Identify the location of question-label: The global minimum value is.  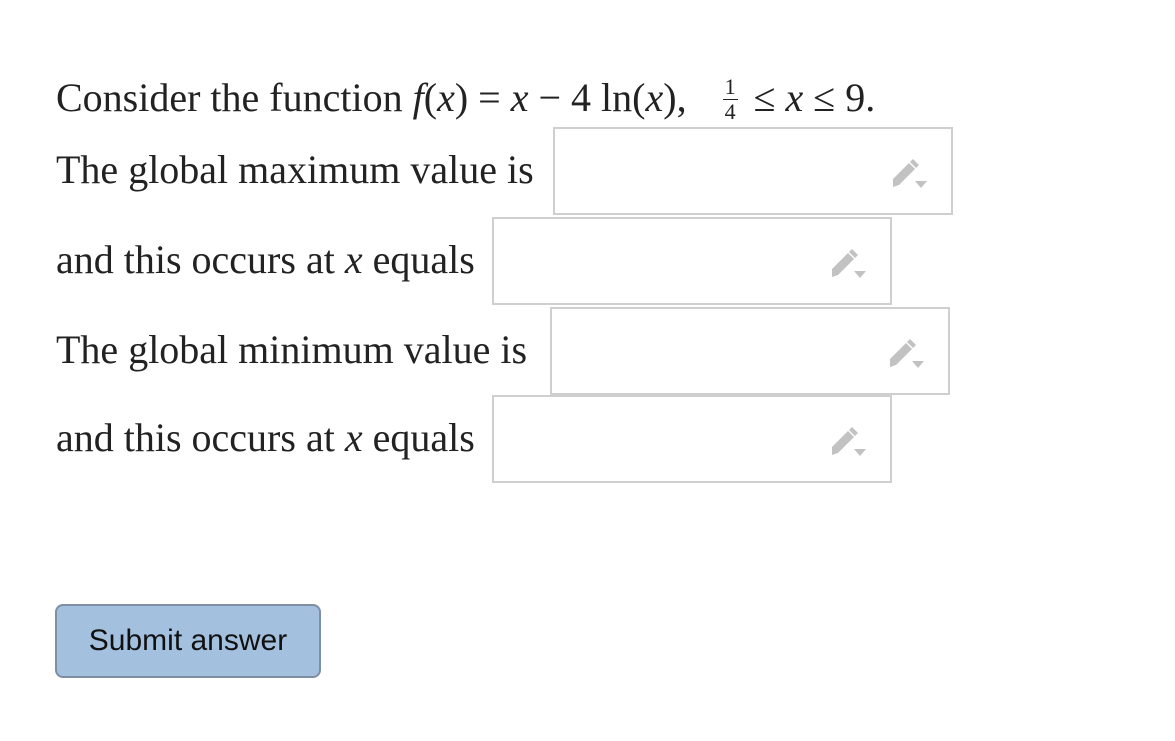
(292, 349).